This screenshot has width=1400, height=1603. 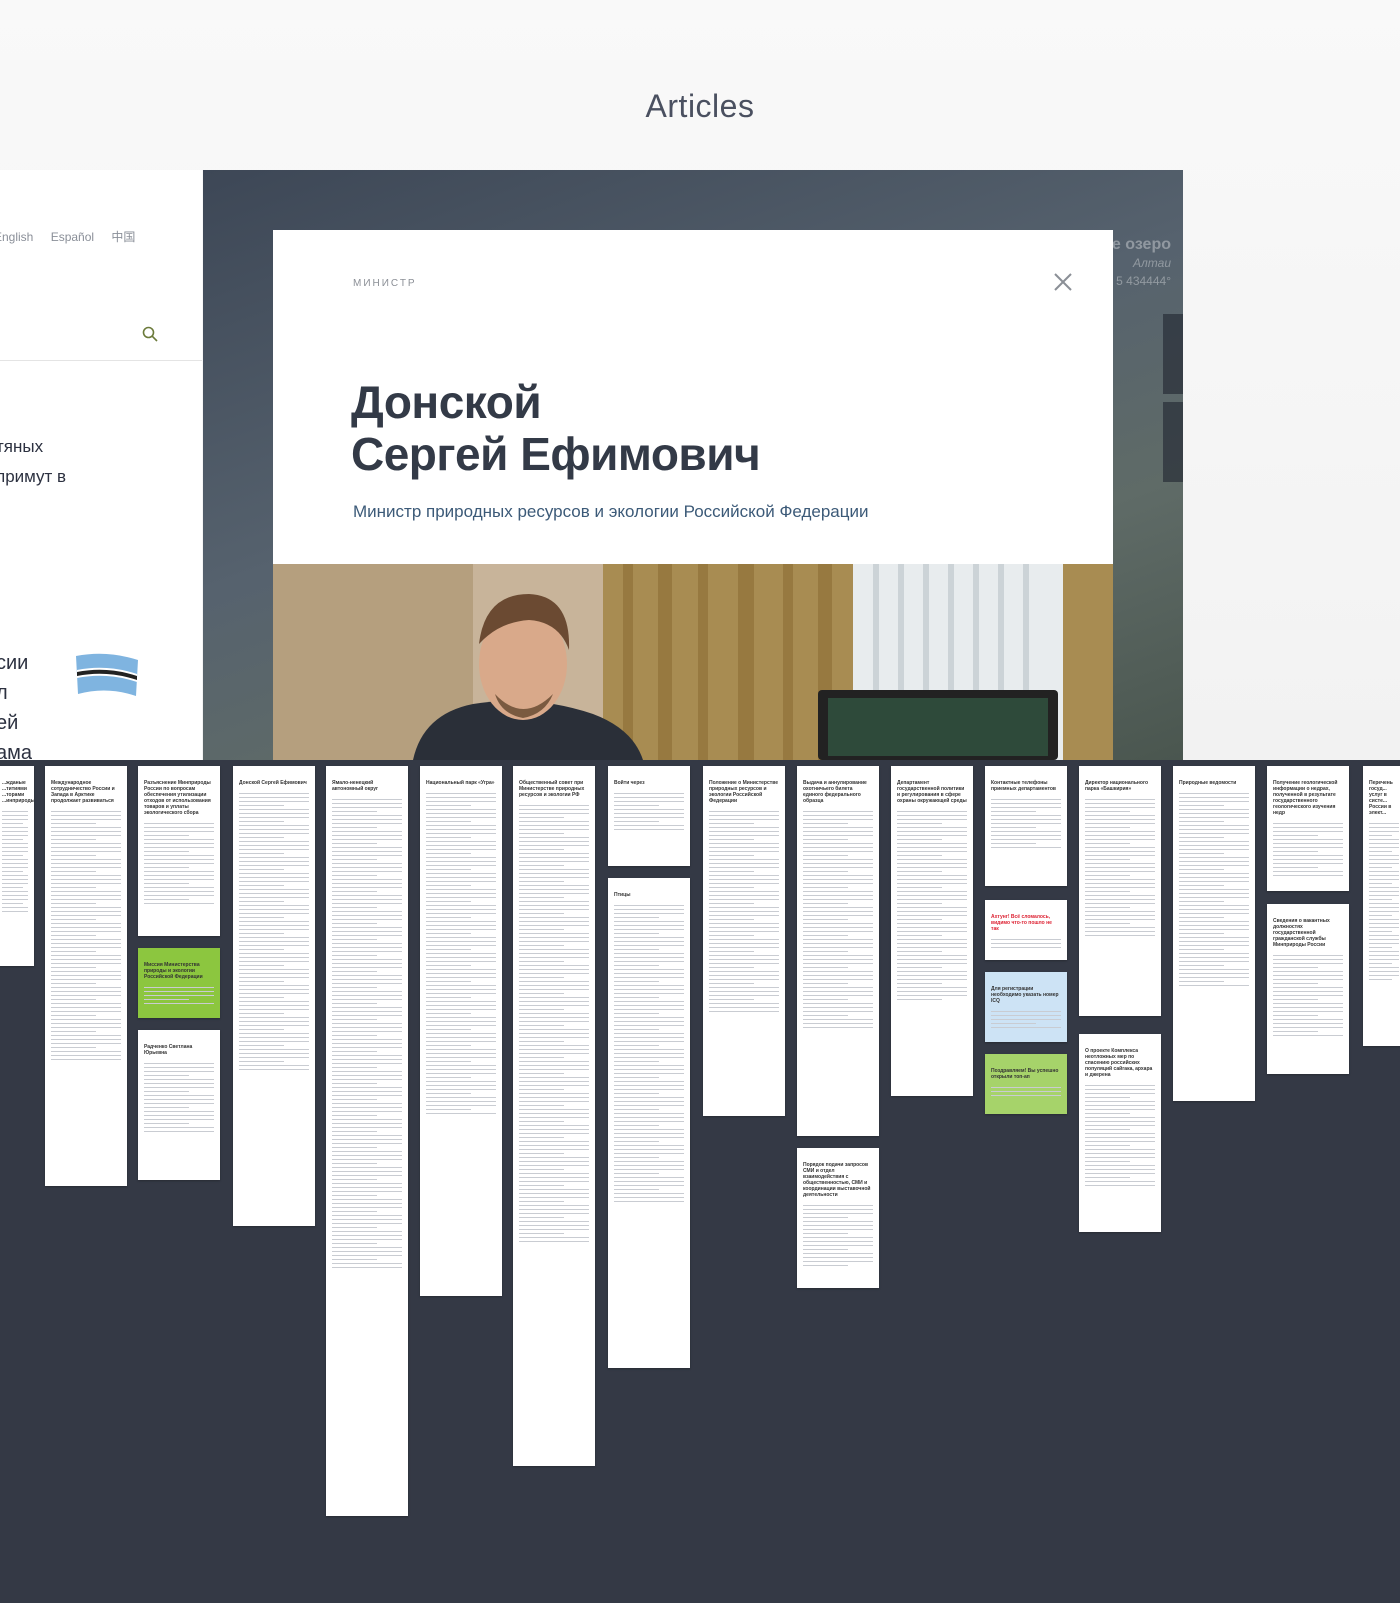 I want to click on lang-english: English, so click(x=16, y=237).